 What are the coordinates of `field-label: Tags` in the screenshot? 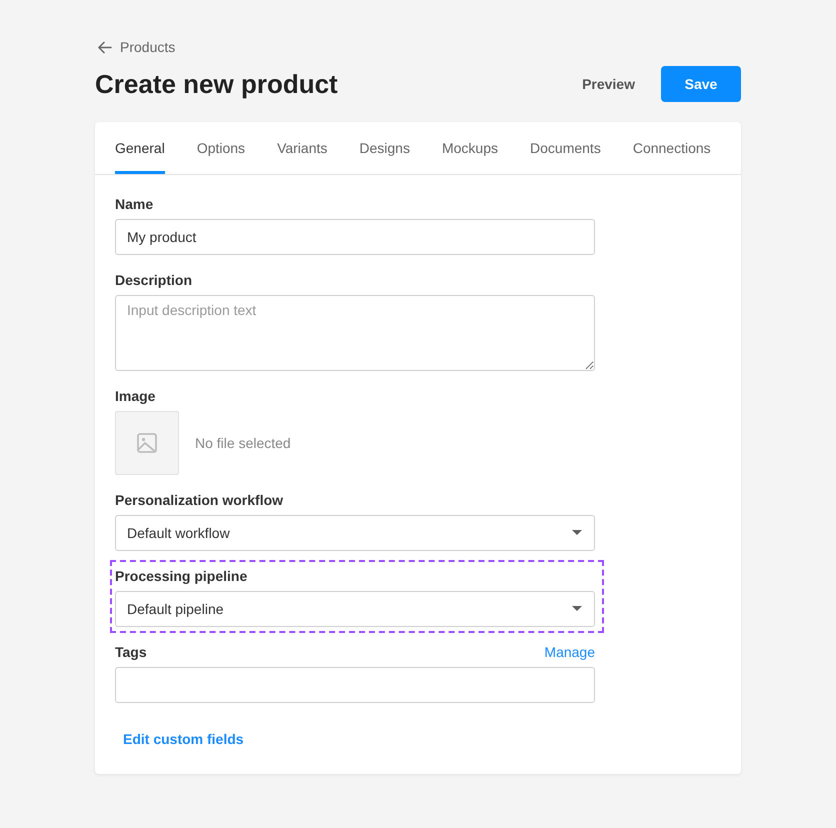 It's located at (131, 652).